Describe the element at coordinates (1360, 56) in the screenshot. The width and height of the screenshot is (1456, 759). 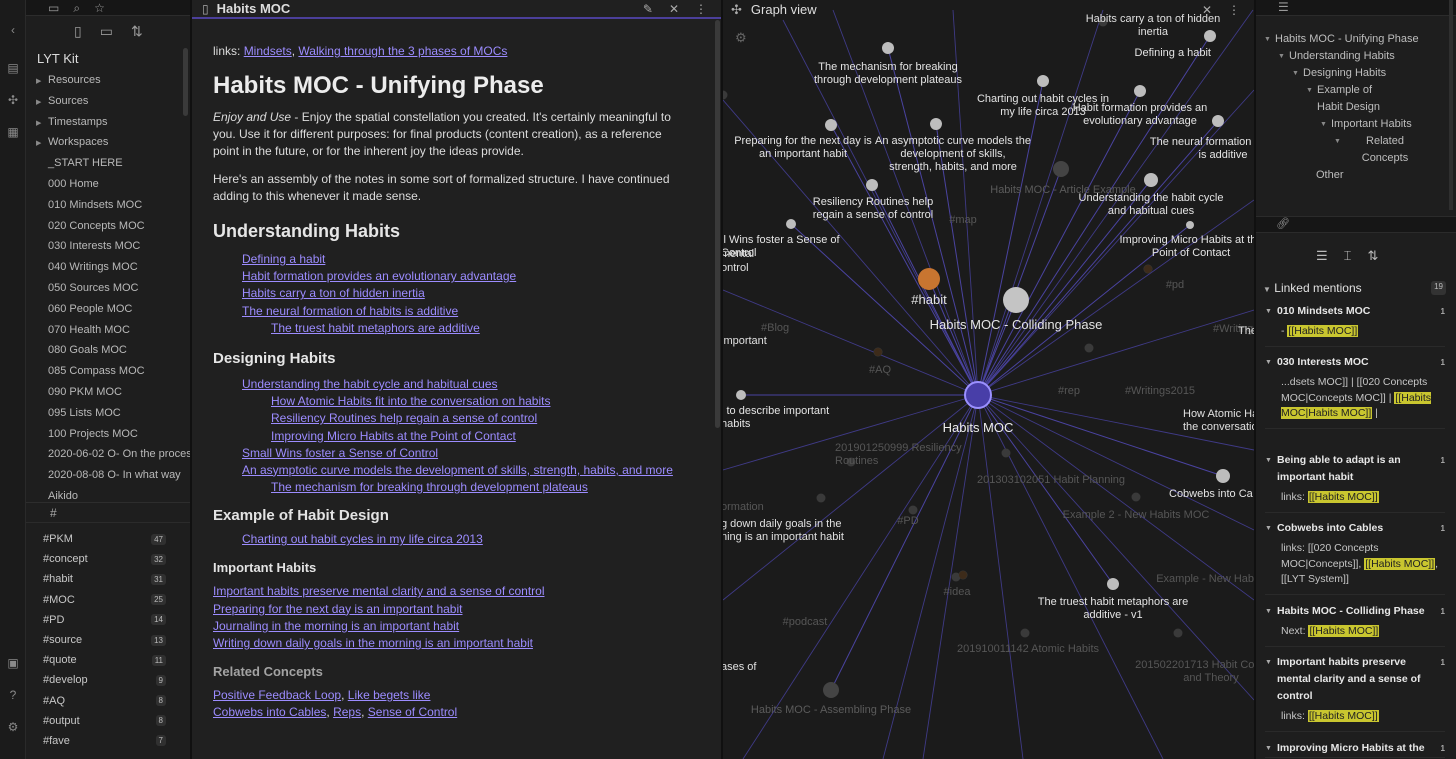
I see `outline-item: ▼ Understanding Habits` at that location.